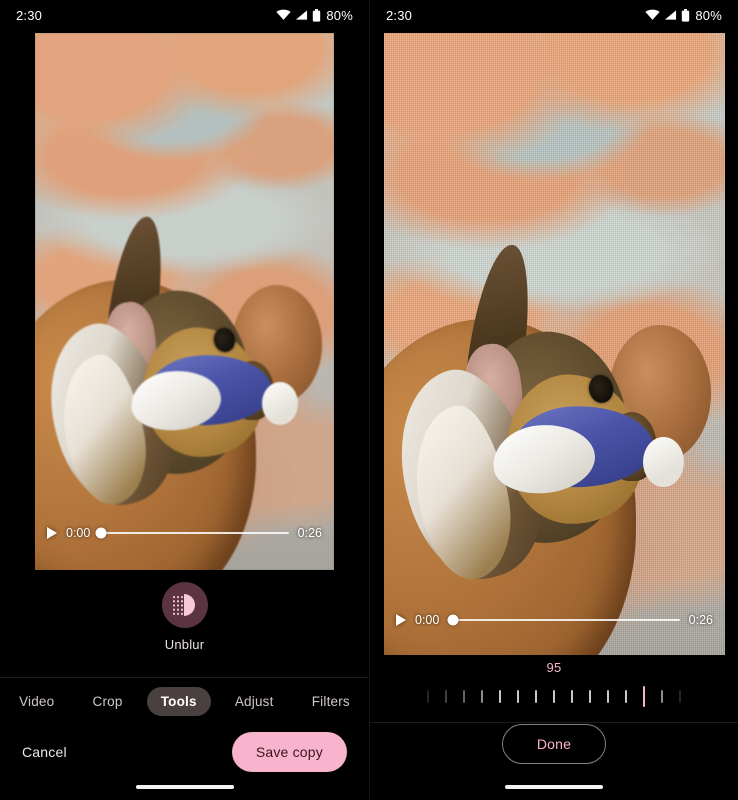  What do you see at coordinates (289, 752) in the screenshot?
I see `save-copy-button: Save copy` at bounding box center [289, 752].